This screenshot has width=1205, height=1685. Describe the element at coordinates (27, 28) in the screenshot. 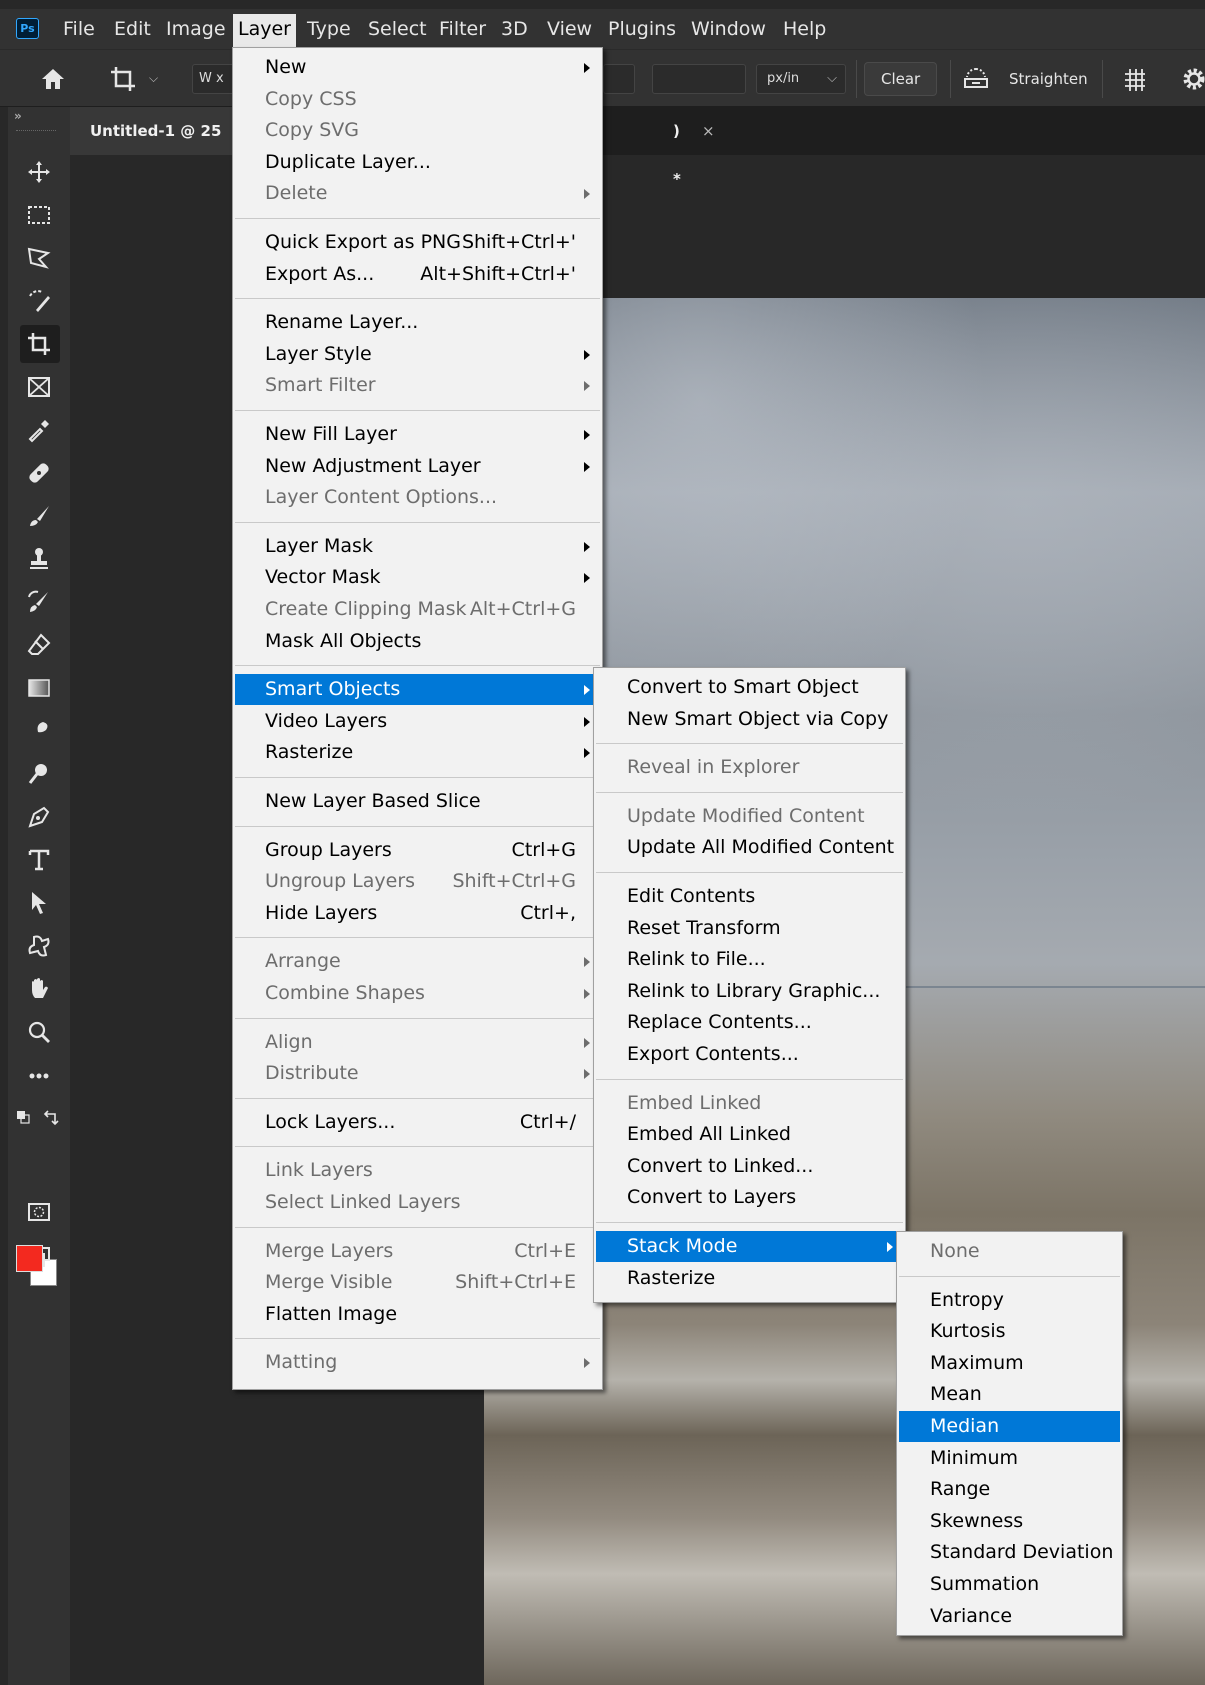

I see `photoshop-logo-icon: Ps` at that location.